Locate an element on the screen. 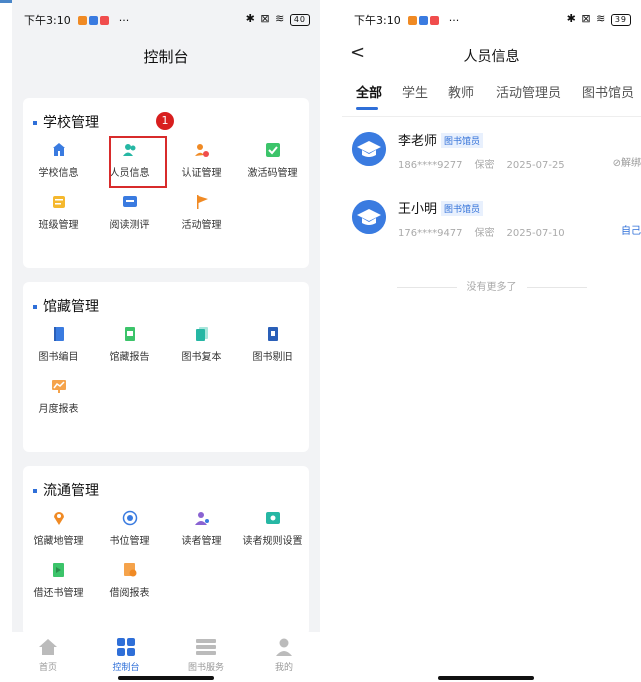 This screenshot has height=682, width=641. flag-icon is located at coordinates (202, 202).